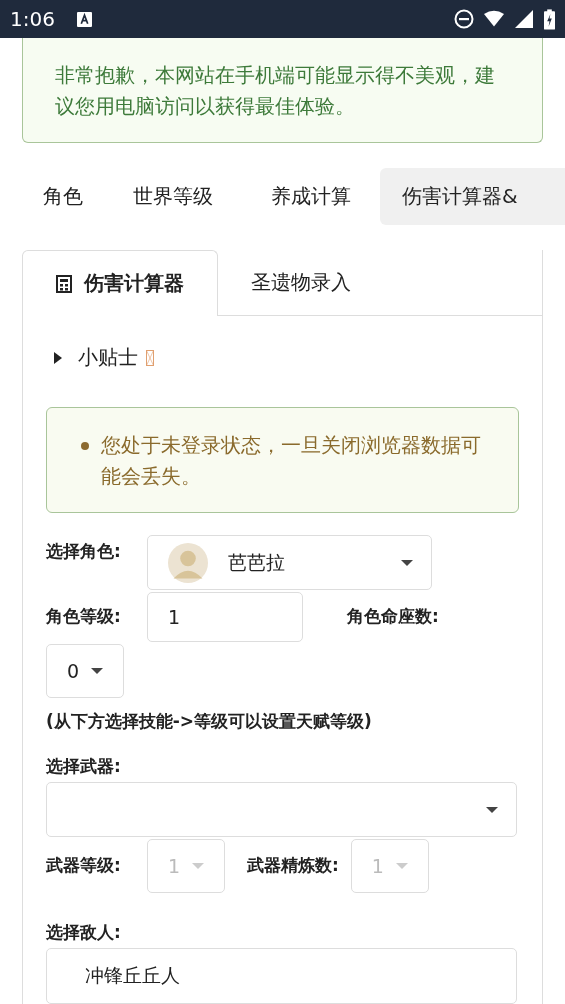 This screenshot has width=565, height=1004. What do you see at coordinates (120, 283) in the screenshot?
I see `panel-tab: 伤害计算器` at bounding box center [120, 283].